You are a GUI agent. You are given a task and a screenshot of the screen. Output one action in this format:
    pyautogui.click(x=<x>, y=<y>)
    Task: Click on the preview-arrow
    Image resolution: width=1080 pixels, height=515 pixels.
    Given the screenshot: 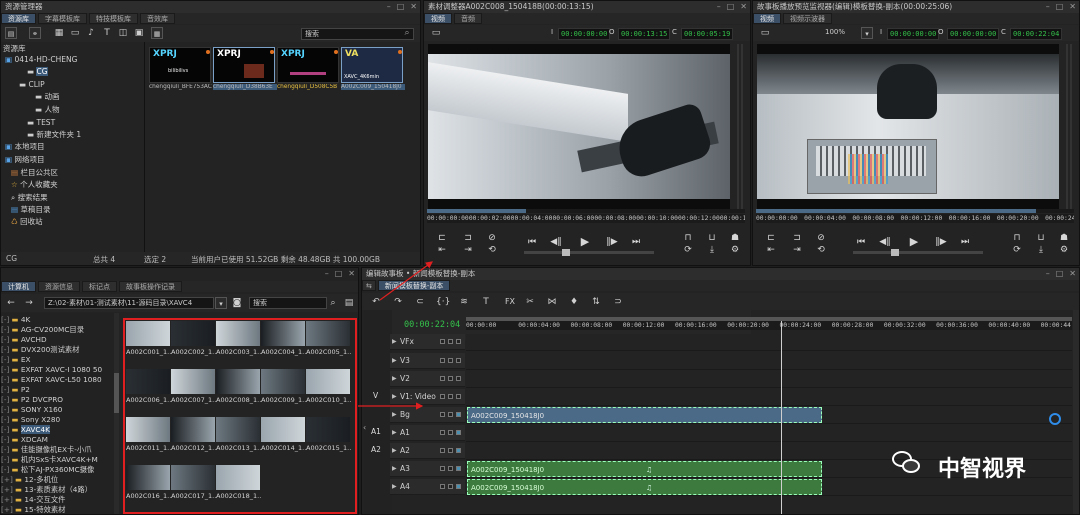 What is the action you would take?
    pyautogui.click(x=406, y=281)
    